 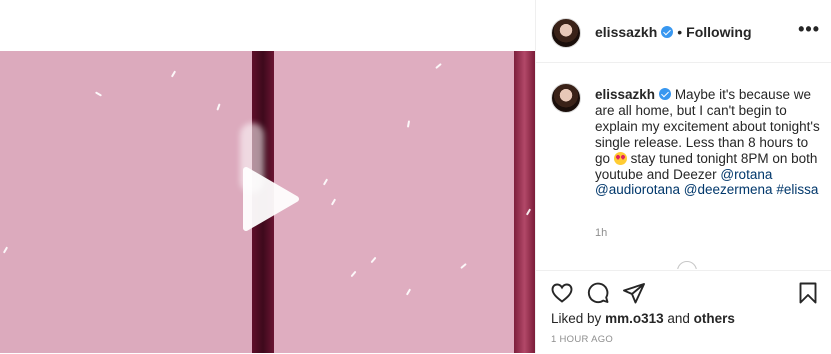 I want to click on mention-link: @rotana, so click(x=746, y=174).